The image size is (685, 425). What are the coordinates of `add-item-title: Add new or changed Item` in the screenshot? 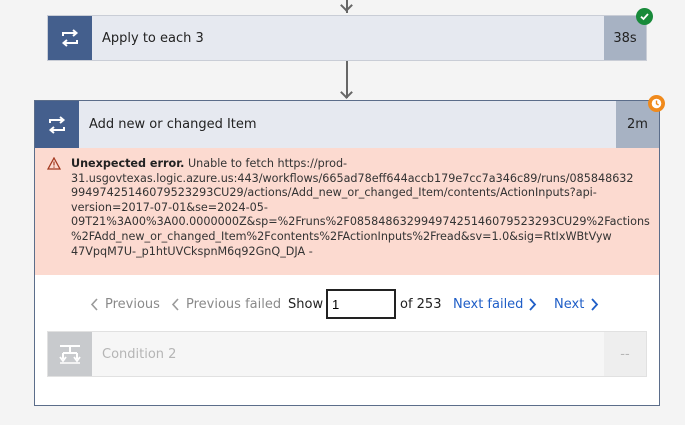 It's located at (173, 124).